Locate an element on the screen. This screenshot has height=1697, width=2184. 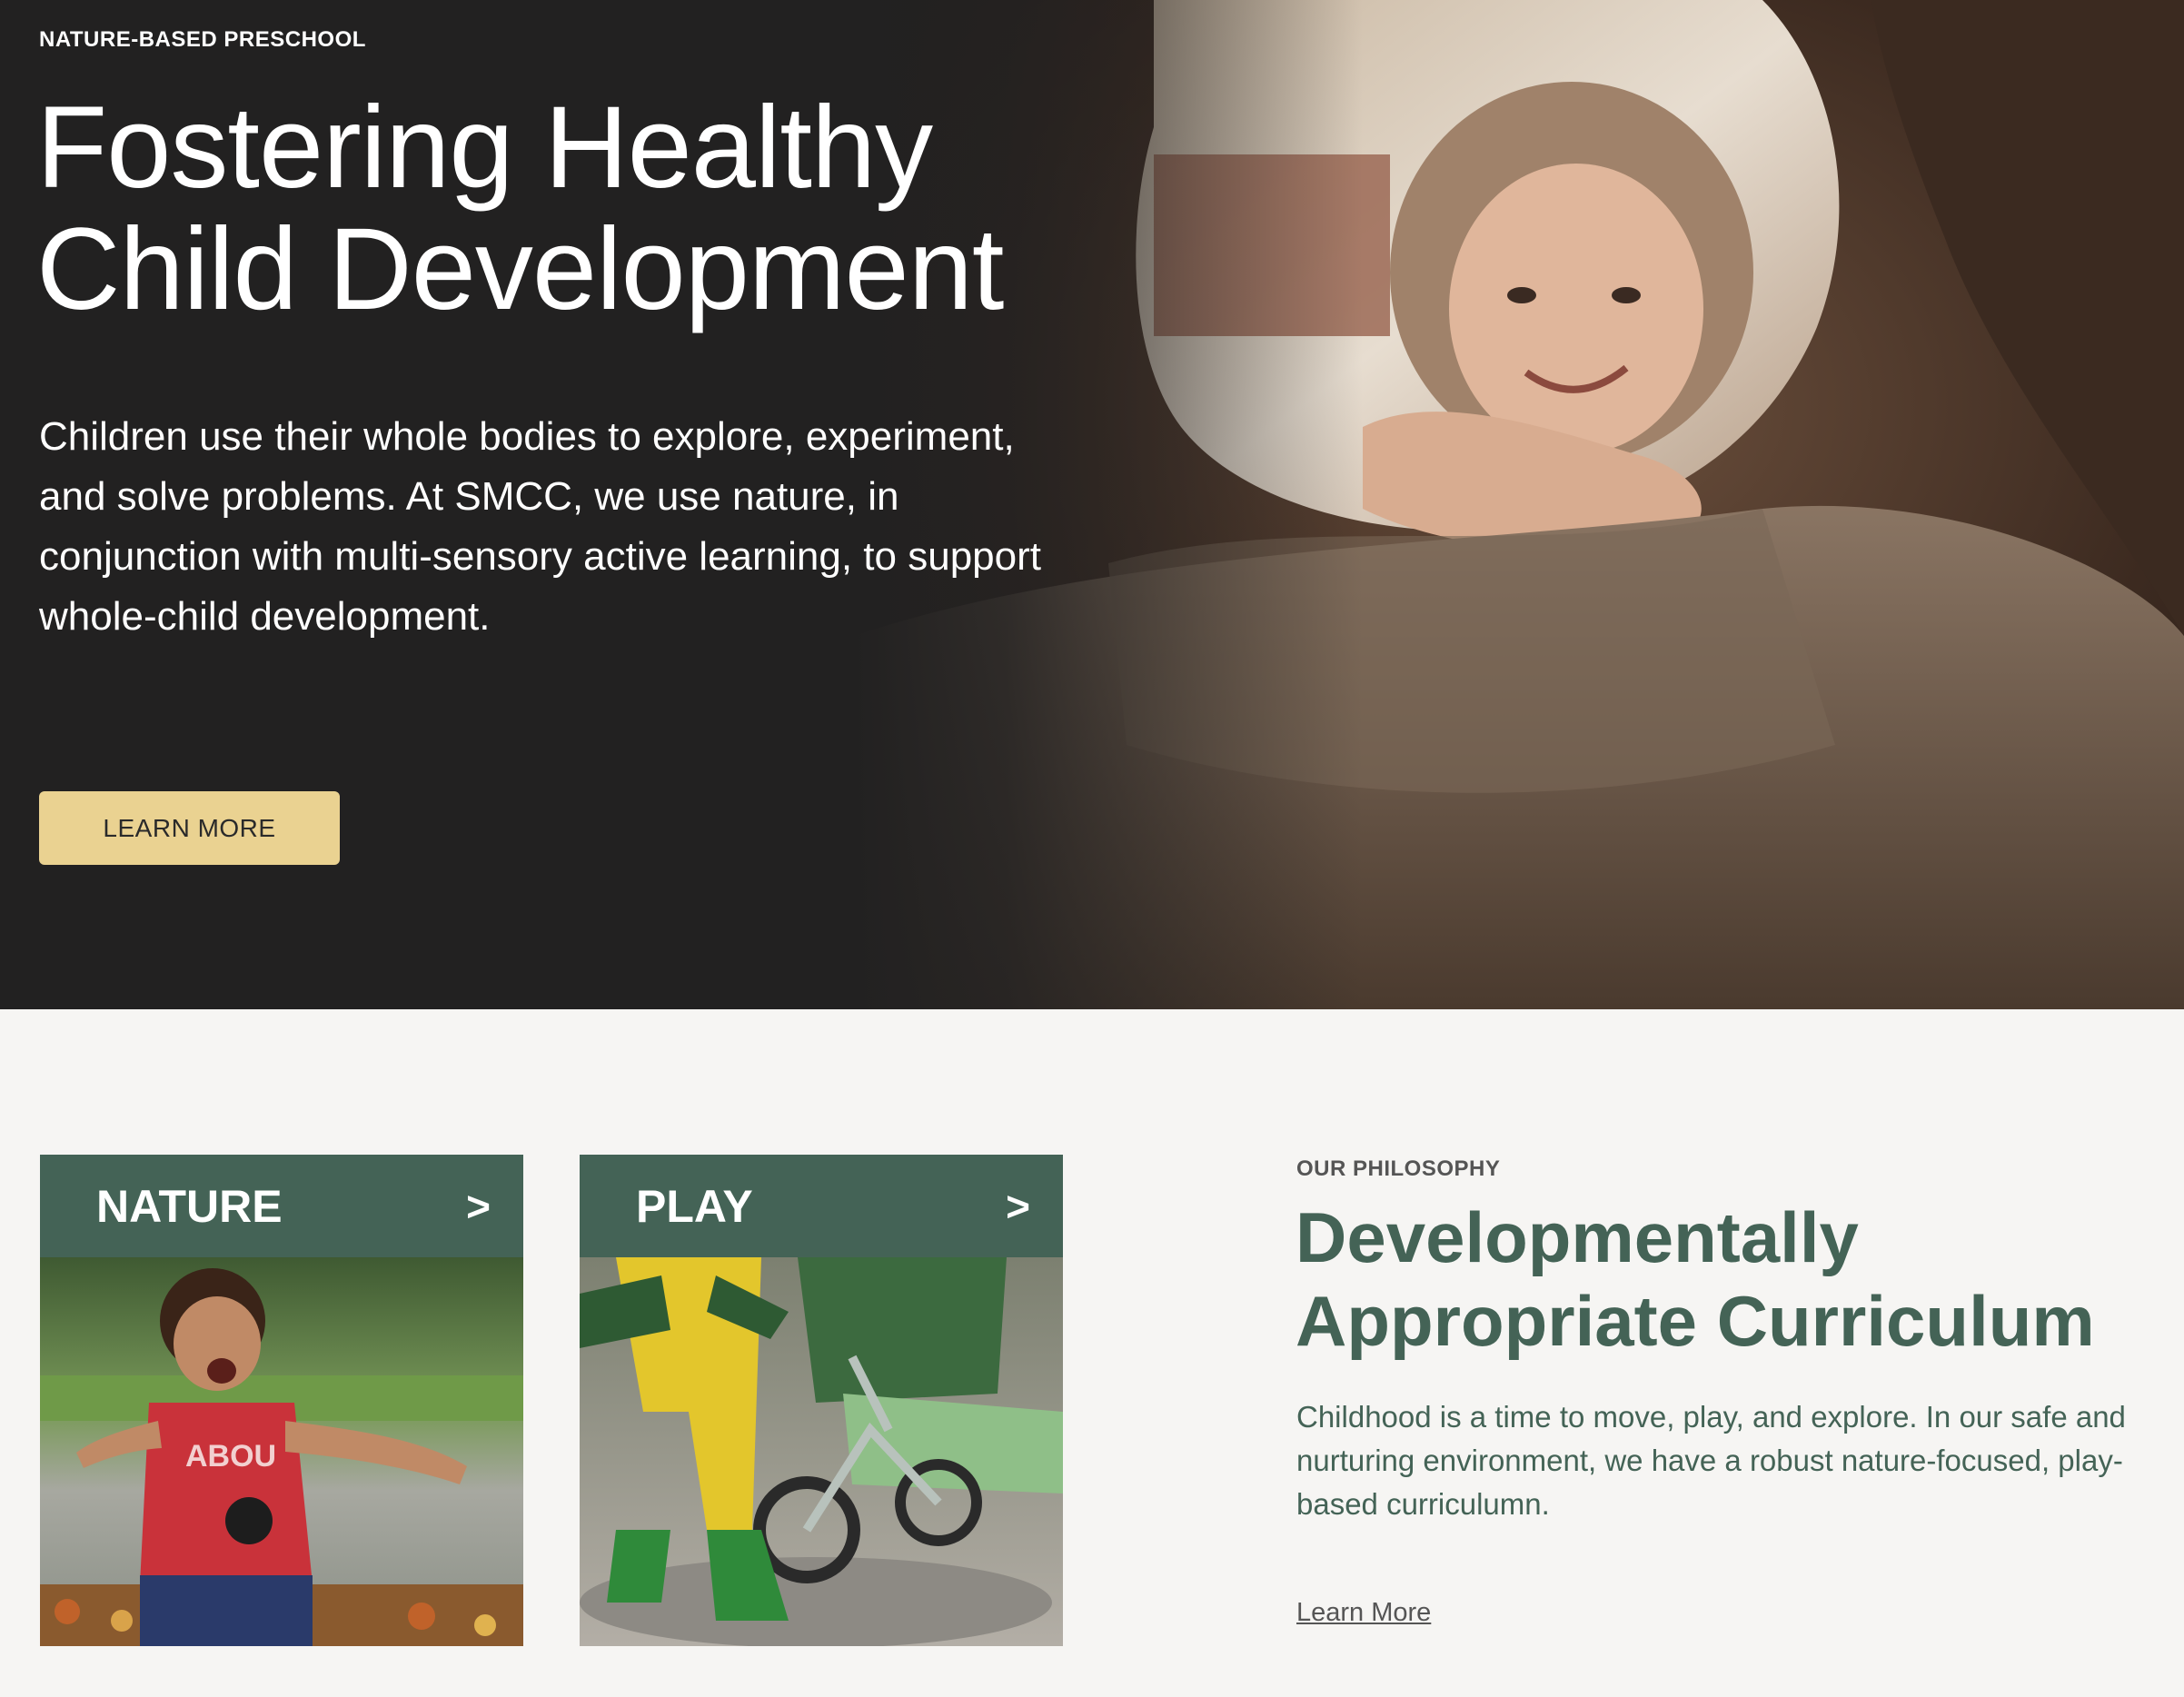
philosophy-learn-more-link: Learn More is located at coordinates (1363, 1613).